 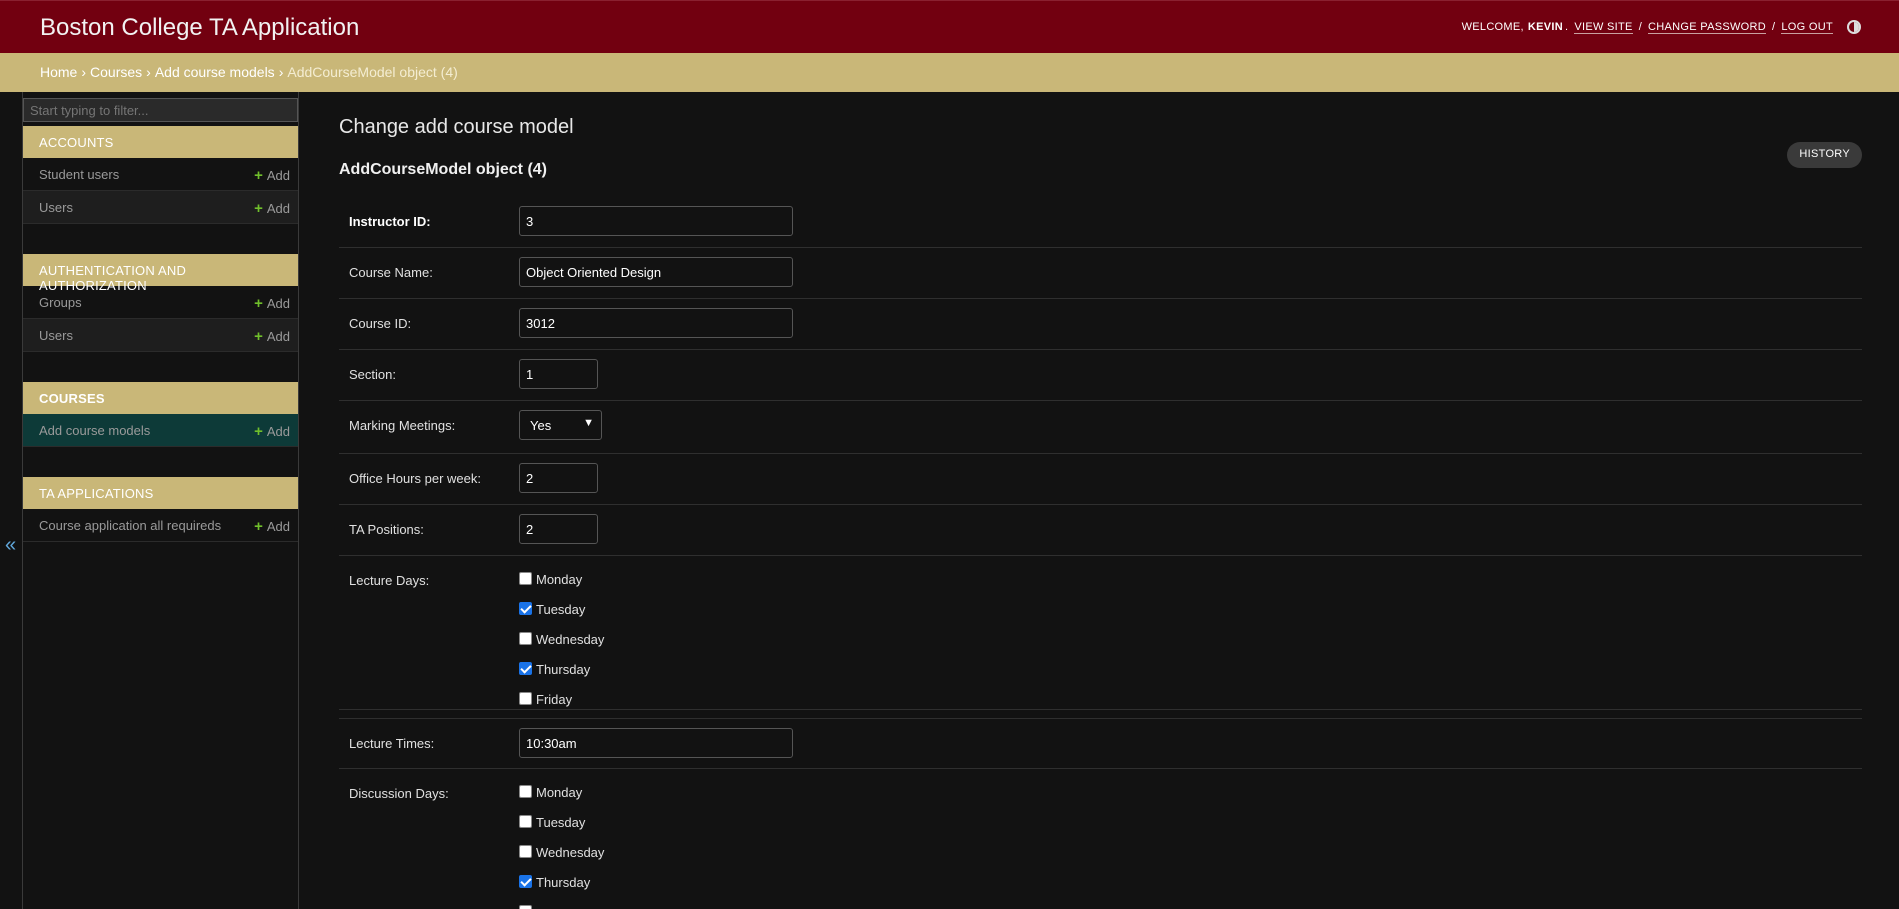 What do you see at coordinates (160, 207) in the screenshot?
I see `sidebar-item-users: Users + Add` at bounding box center [160, 207].